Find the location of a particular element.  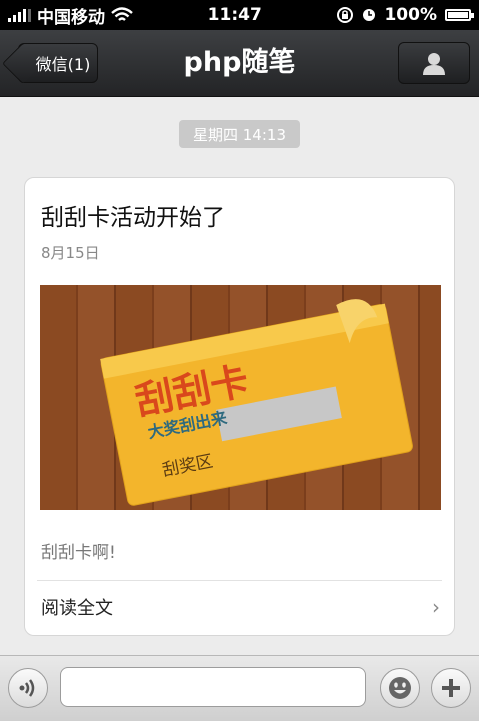

status-time: 11:47 is located at coordinates (234, 15).